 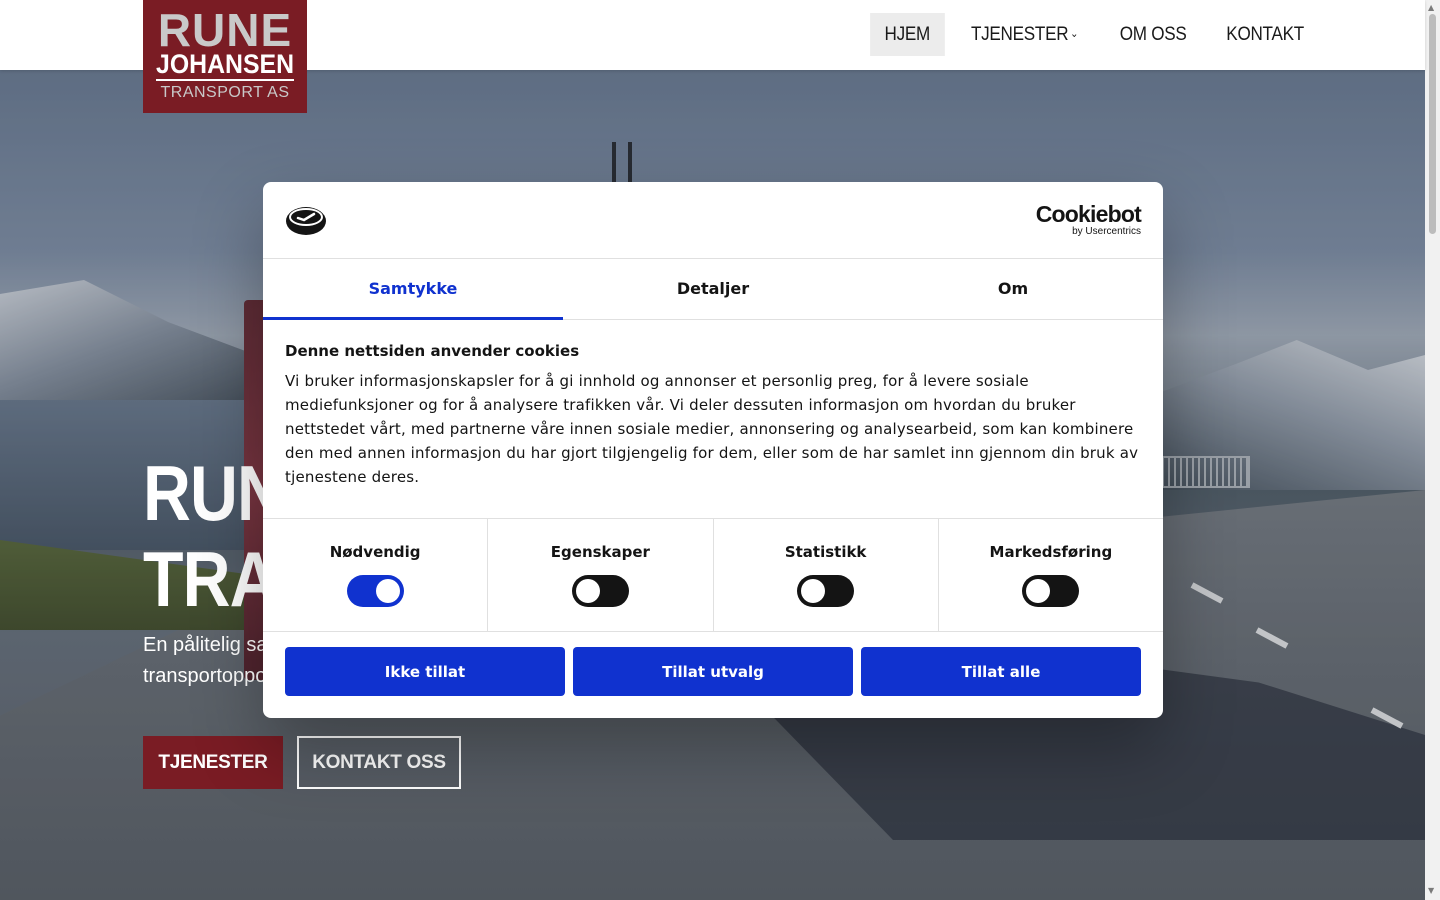 I want to click on cookie-logo-icon, so click(x=306, y=221).